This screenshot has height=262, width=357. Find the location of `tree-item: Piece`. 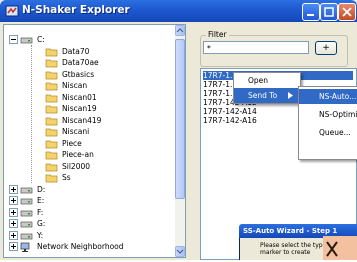

tree-item: Piece is located at coordinates (89, 143).